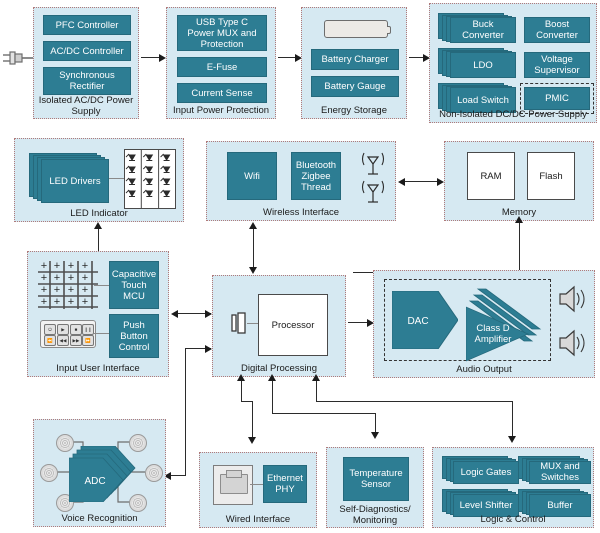  Describe the element at coordinates (375, 520) in the screenshot. I see `panel-title-self-diagnostics-line2: Monitoring` at that location.